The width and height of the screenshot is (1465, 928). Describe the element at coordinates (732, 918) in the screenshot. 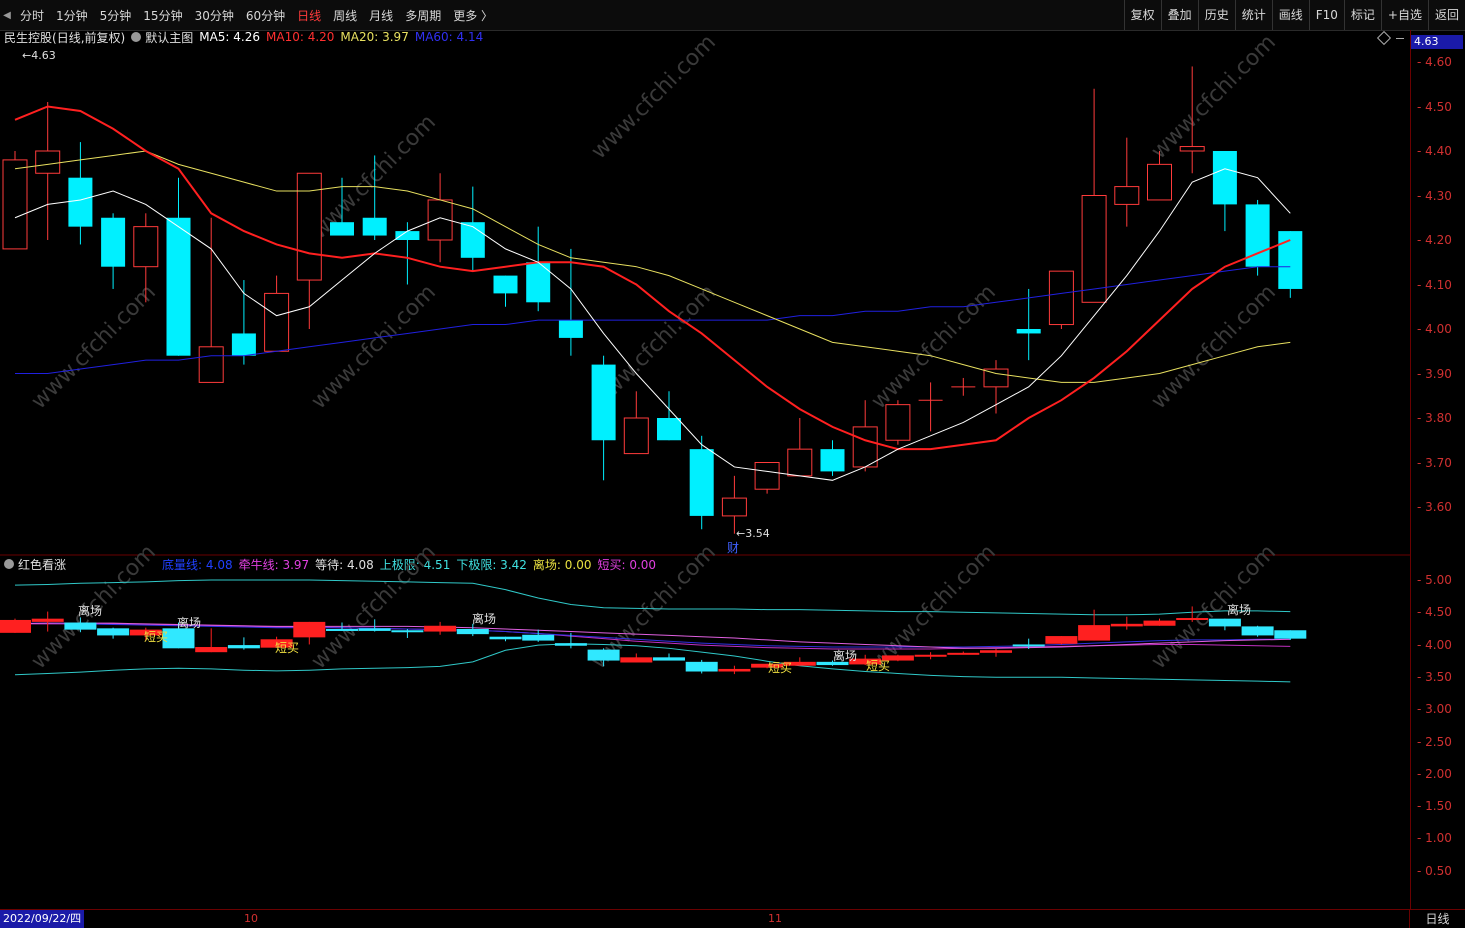

I see `time-axis: 2022/09/22/四 10 11 日线` at that location.